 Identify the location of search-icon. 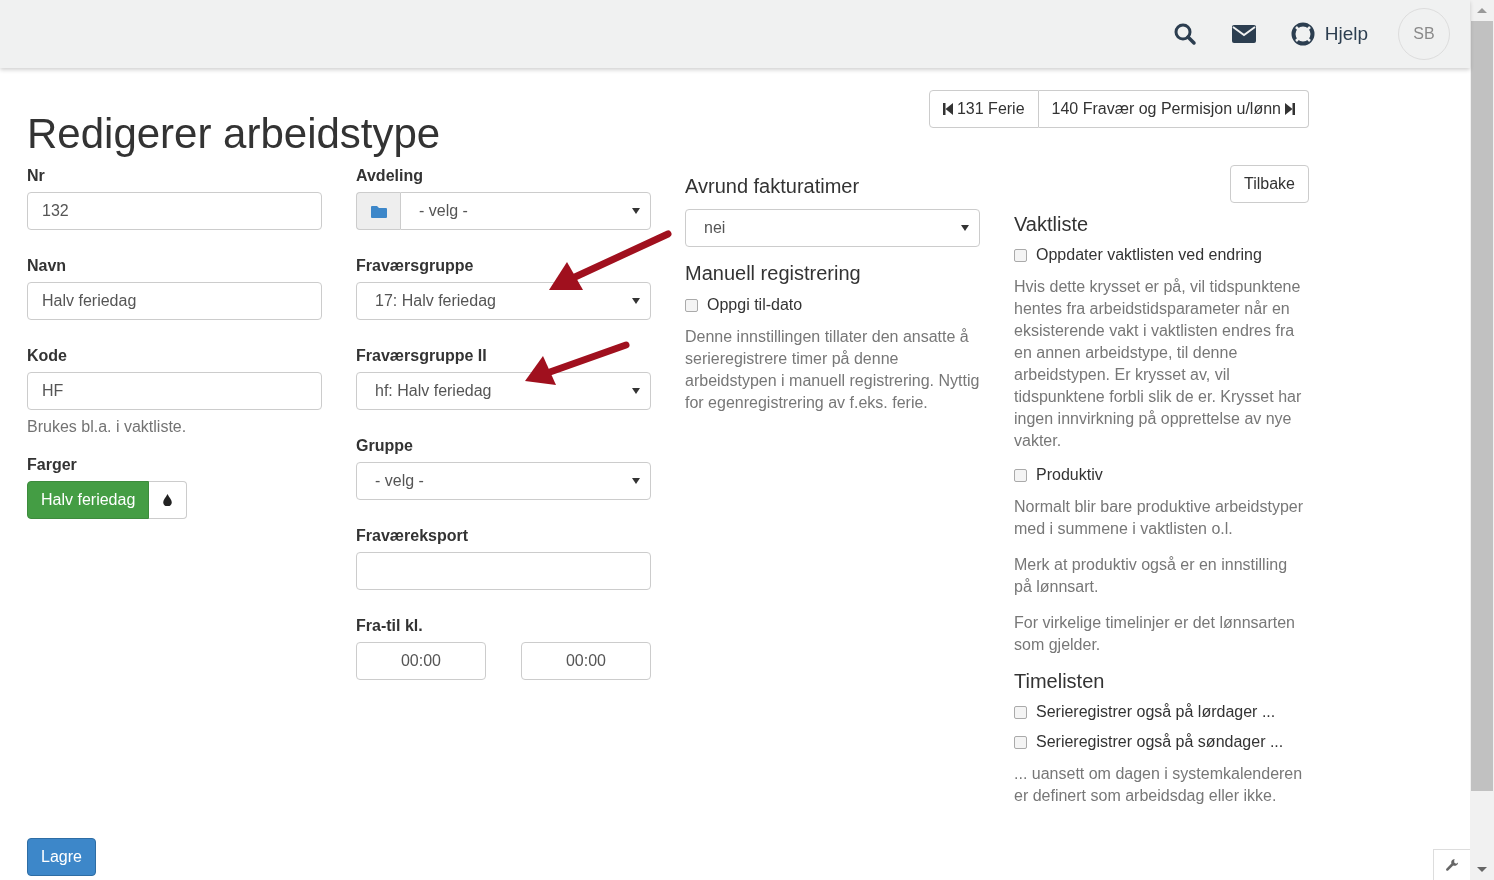
(1184, 34).